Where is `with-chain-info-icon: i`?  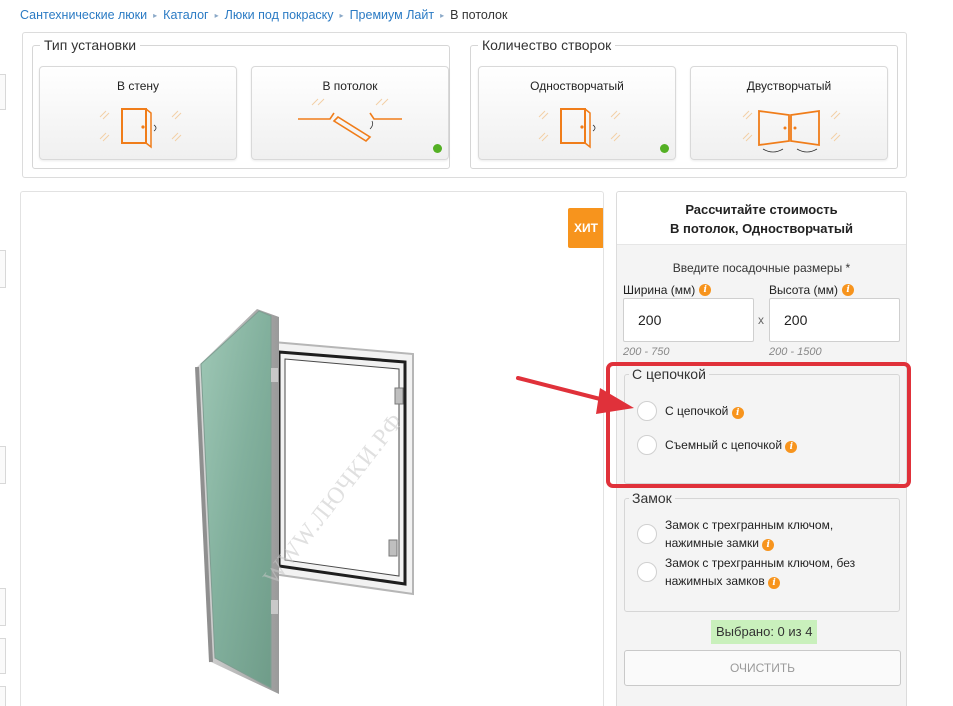 with-chain-info-icon: i is located at coordinates (737, 413).